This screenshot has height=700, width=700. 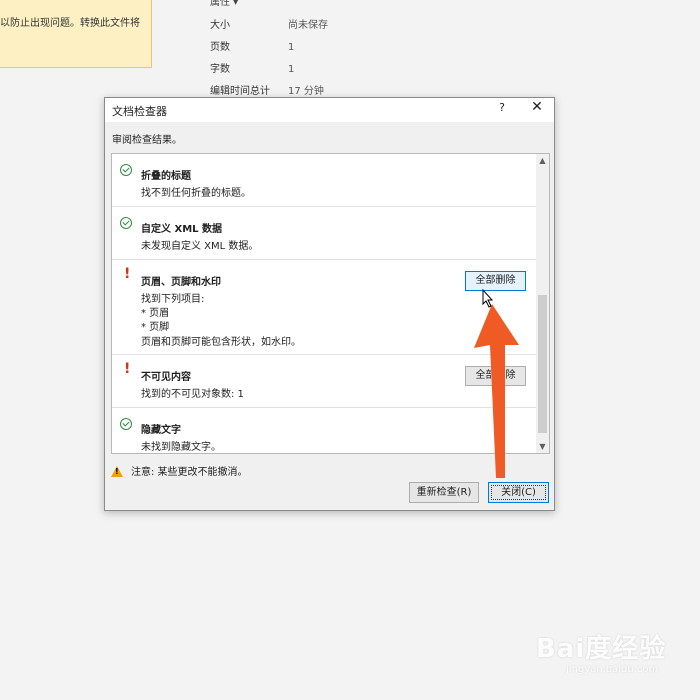 What do you see at coordinates (488, 298) in the screenshot?
I see `mouse-cursor-icon` at bounding box center [488, 298].